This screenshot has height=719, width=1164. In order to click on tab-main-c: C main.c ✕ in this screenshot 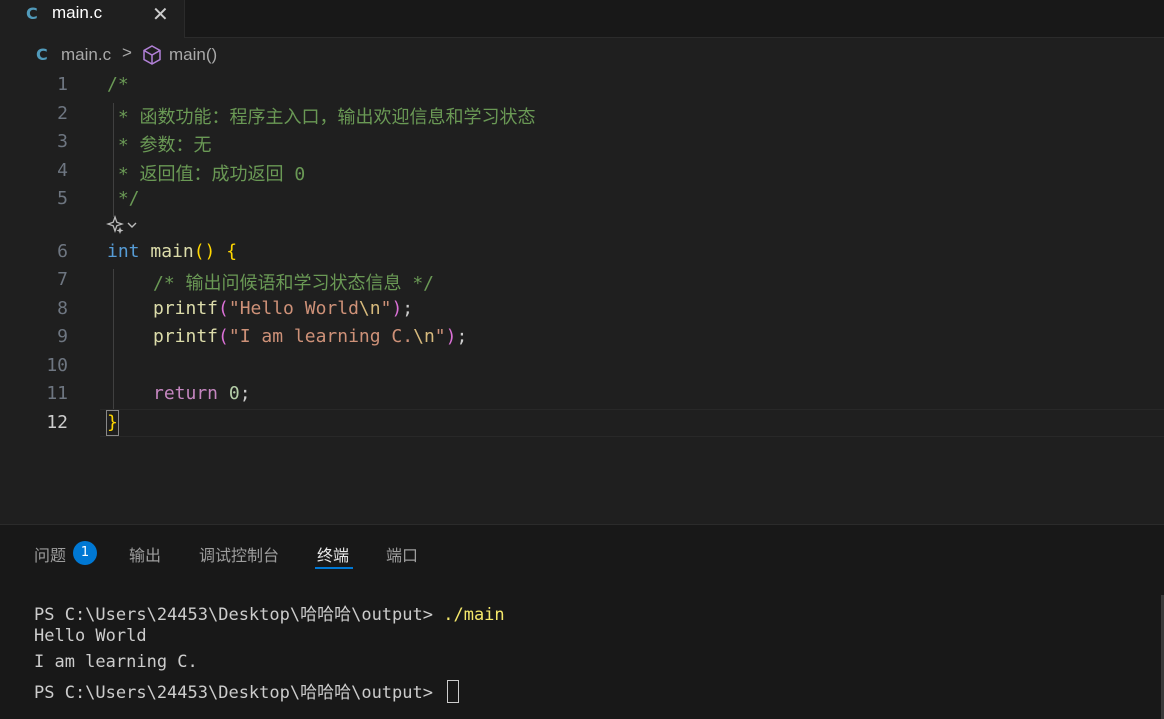, I will do `click(92, 19)`.